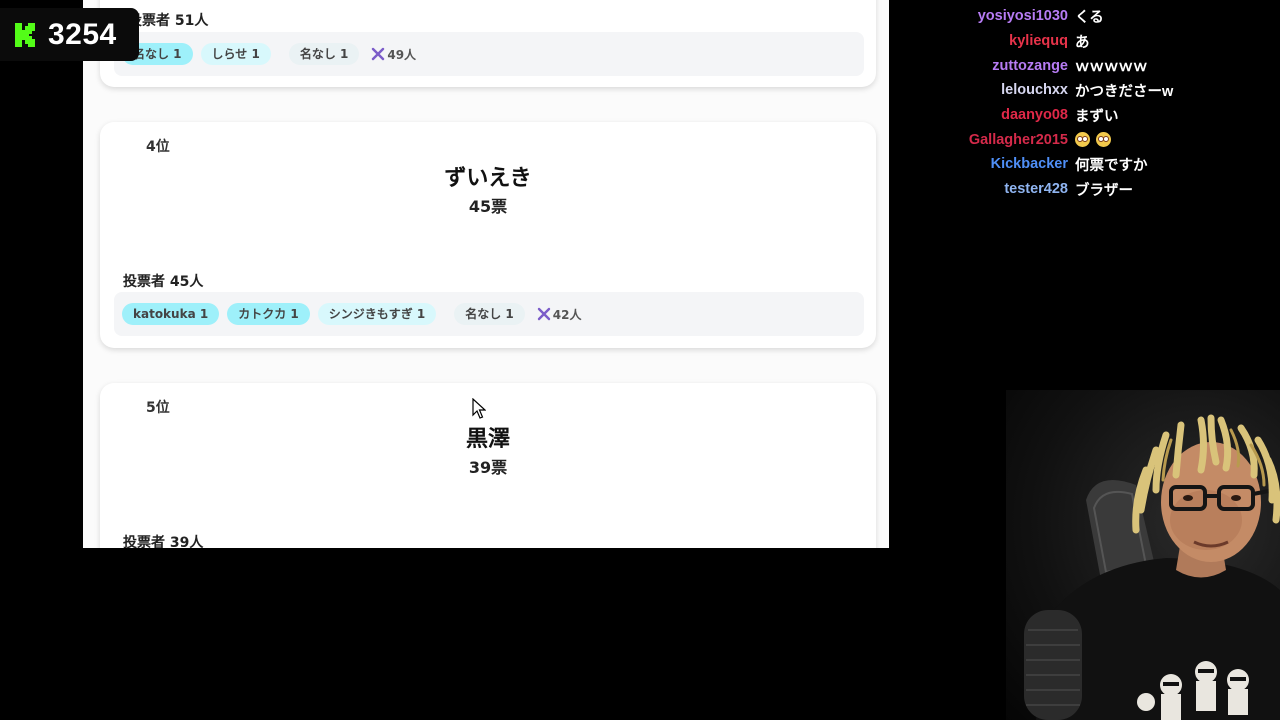 The height and width of the screenshot is (720, 1280). I want to click on chat-message: zuttozange ｗｗｗｗｗ, so click(1095, 65).